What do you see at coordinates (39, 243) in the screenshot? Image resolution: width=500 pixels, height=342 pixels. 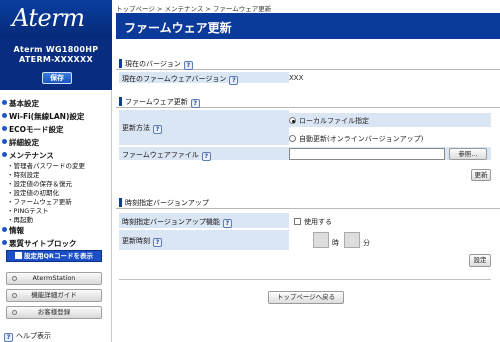 I see `nav-malicious-block: 悪質サイトブロック` at bounding box center [39, 243].